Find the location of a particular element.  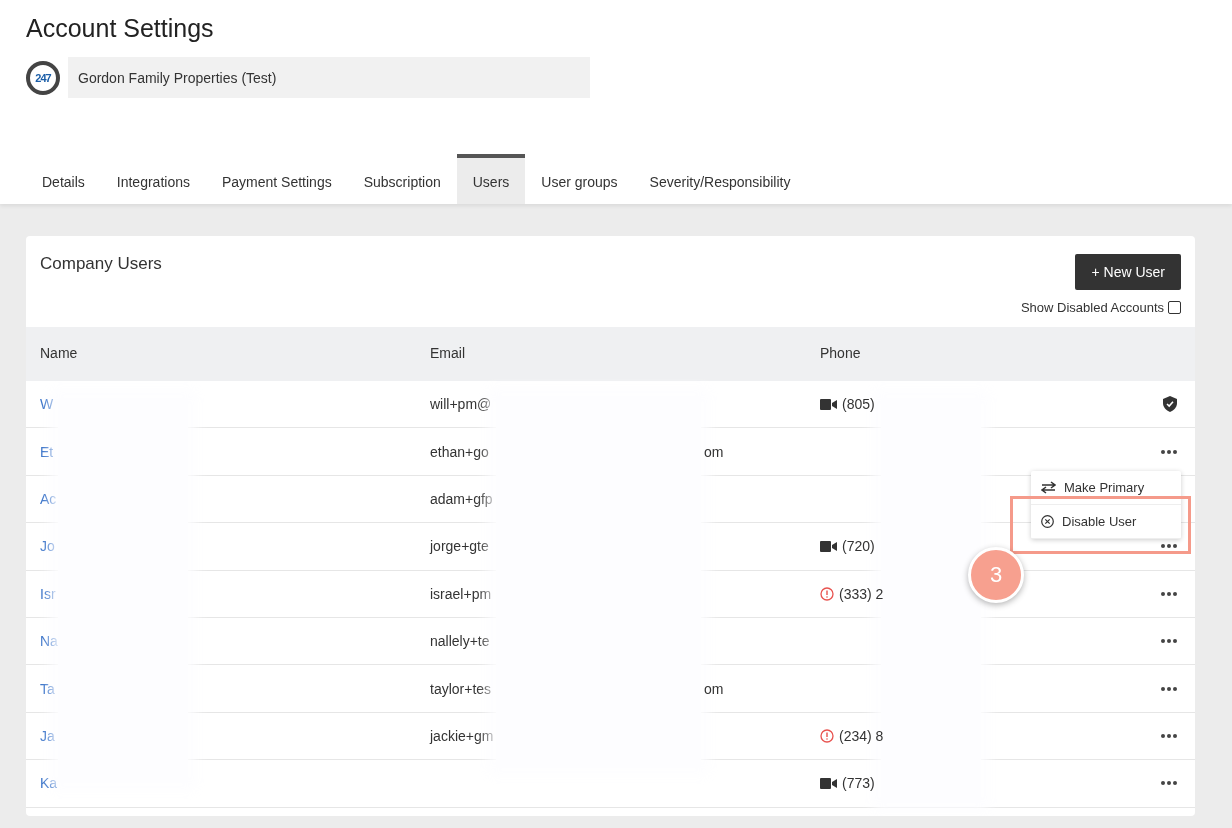

email-text: ethan+go is located at coordinates (460, 451).